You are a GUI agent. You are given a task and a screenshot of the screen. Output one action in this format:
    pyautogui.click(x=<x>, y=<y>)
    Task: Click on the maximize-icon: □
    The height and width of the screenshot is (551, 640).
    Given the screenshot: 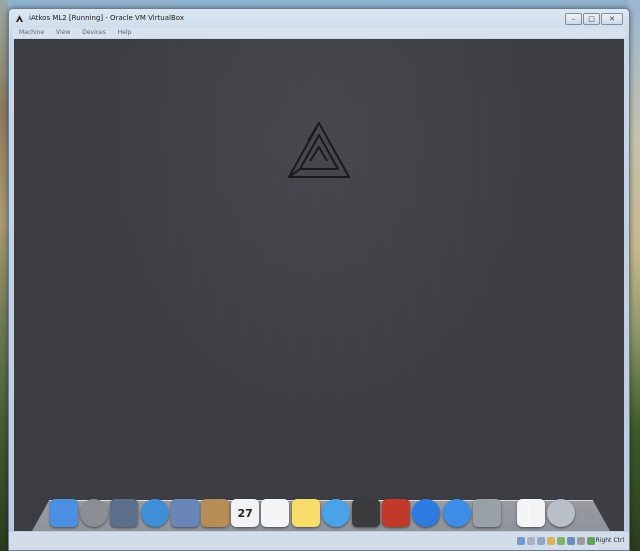 What is the action you would take?
    pyautogui.click(x=591, y=19)
    